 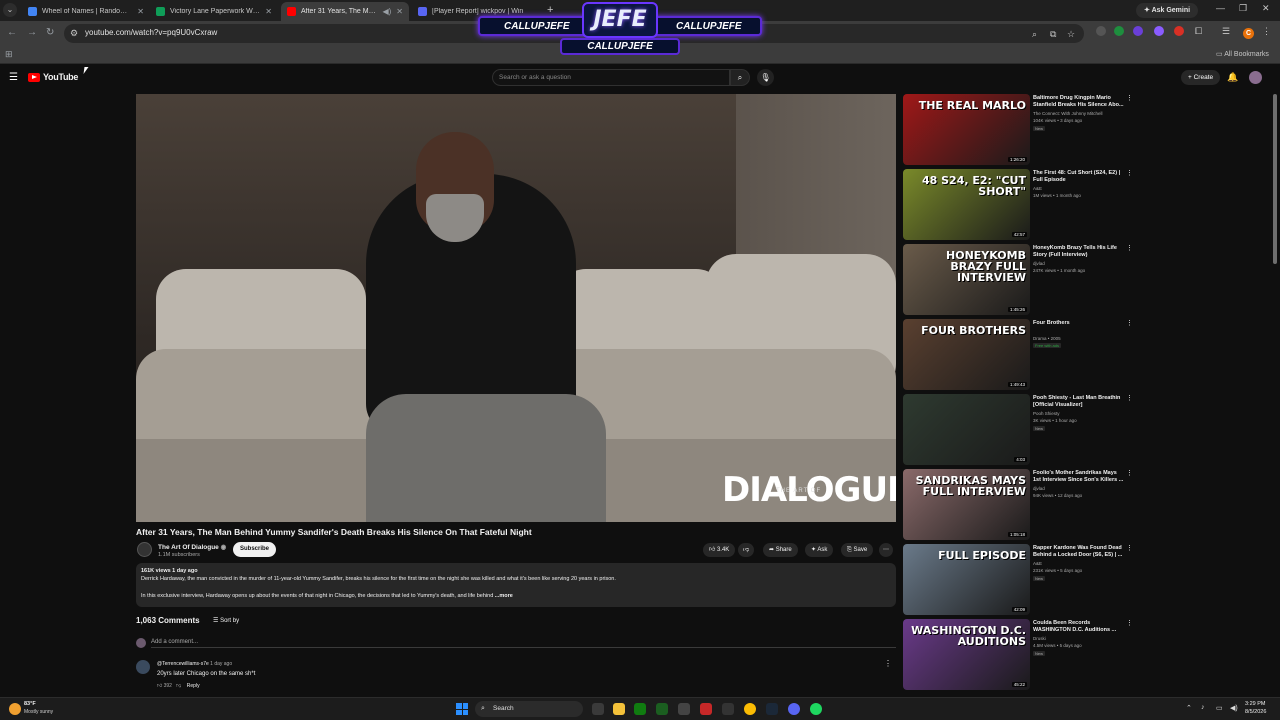 I want to click on apps-grid-icon: ⊞, so click(x=9, y=54).